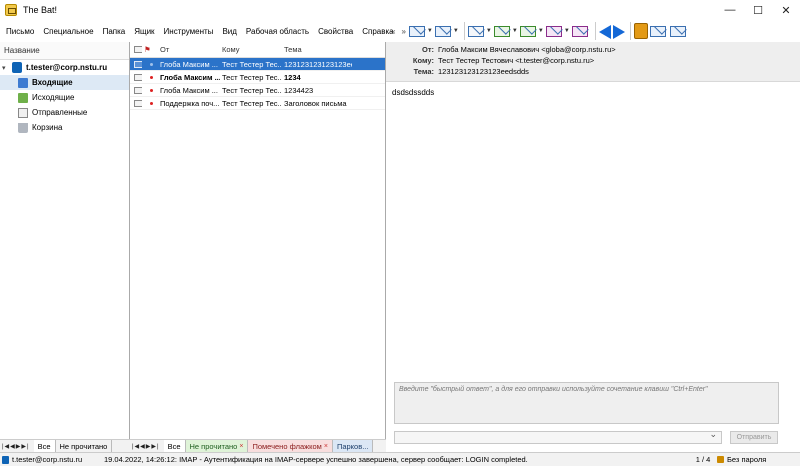 The image size is (800, 466). Describe the element at coordinates (476, 31) in the screenshot. I see `new-message-icon` at that location.